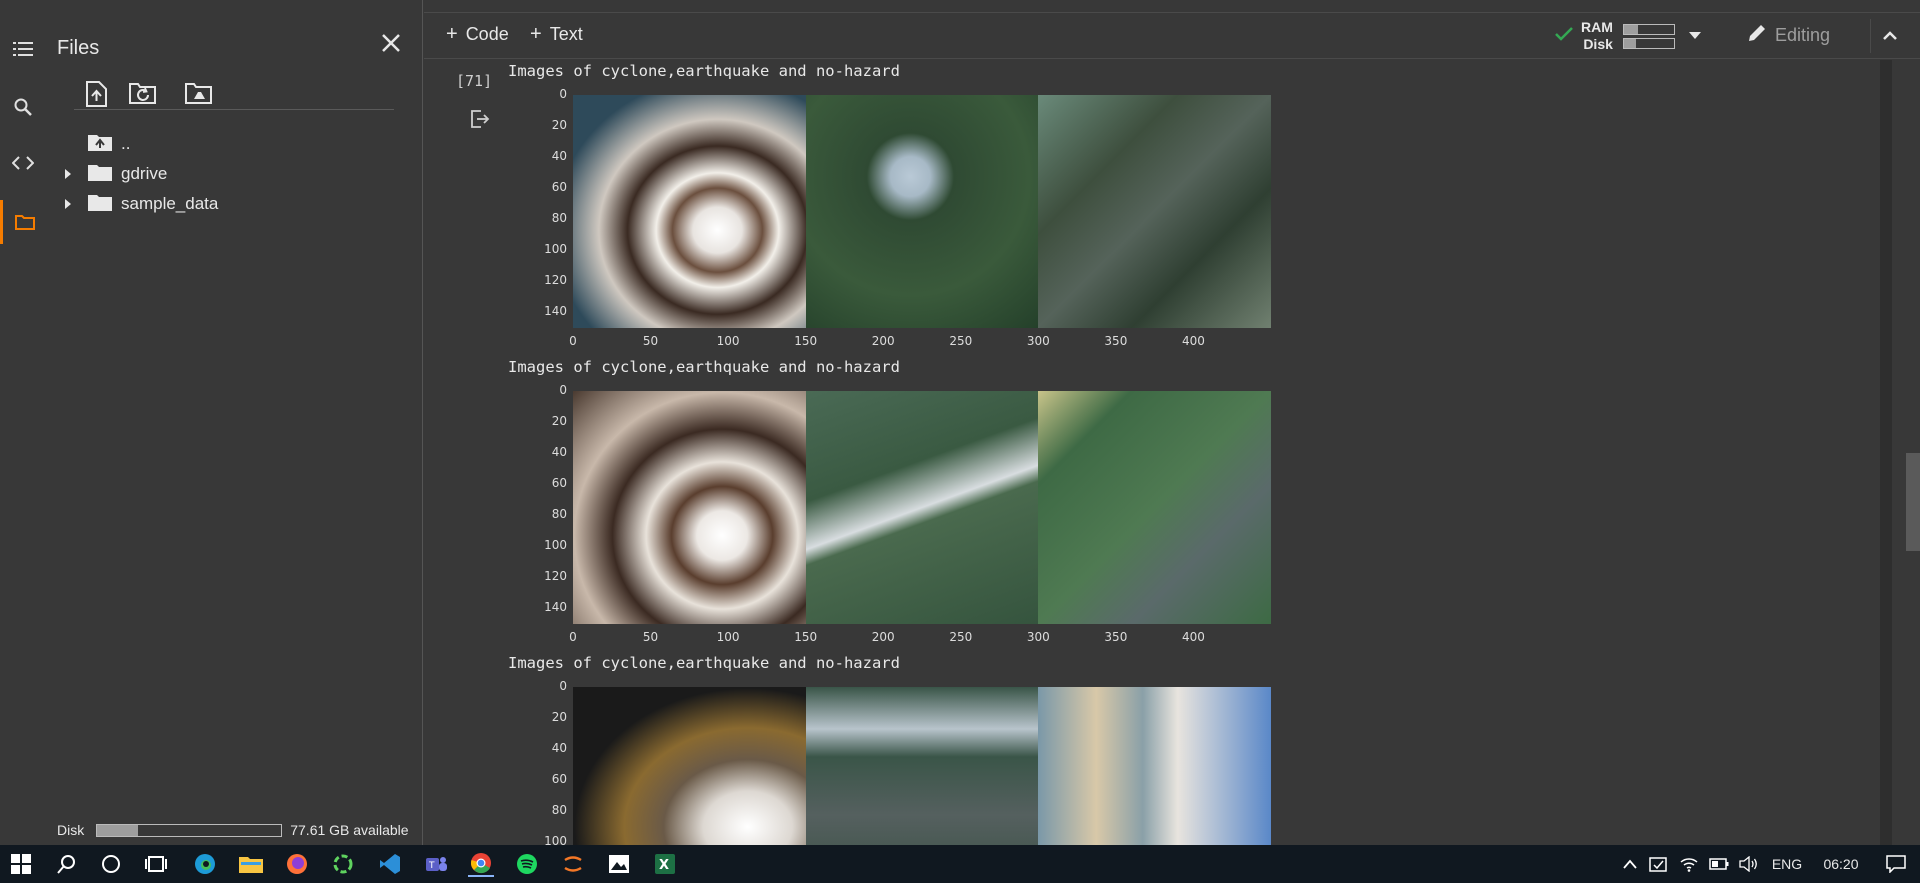 The height and width of the screenshot is (883, 1920). What do you see at coordinates (619, 864) in the screenshot?
I see `photos-icon` at bounding box center [619, 864].